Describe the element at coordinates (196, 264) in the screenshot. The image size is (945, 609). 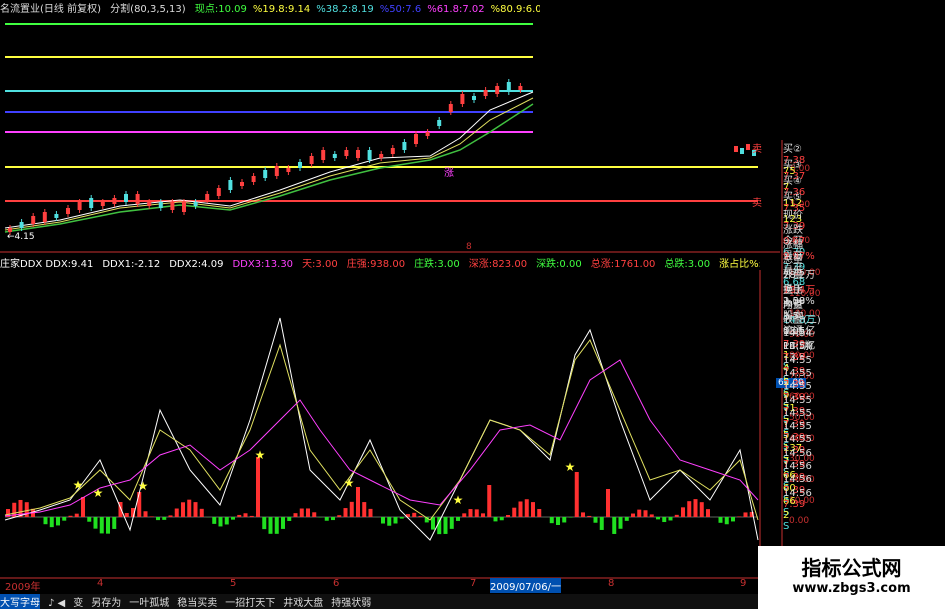
I see `indicator-value: DDX2:4.09` at that location.